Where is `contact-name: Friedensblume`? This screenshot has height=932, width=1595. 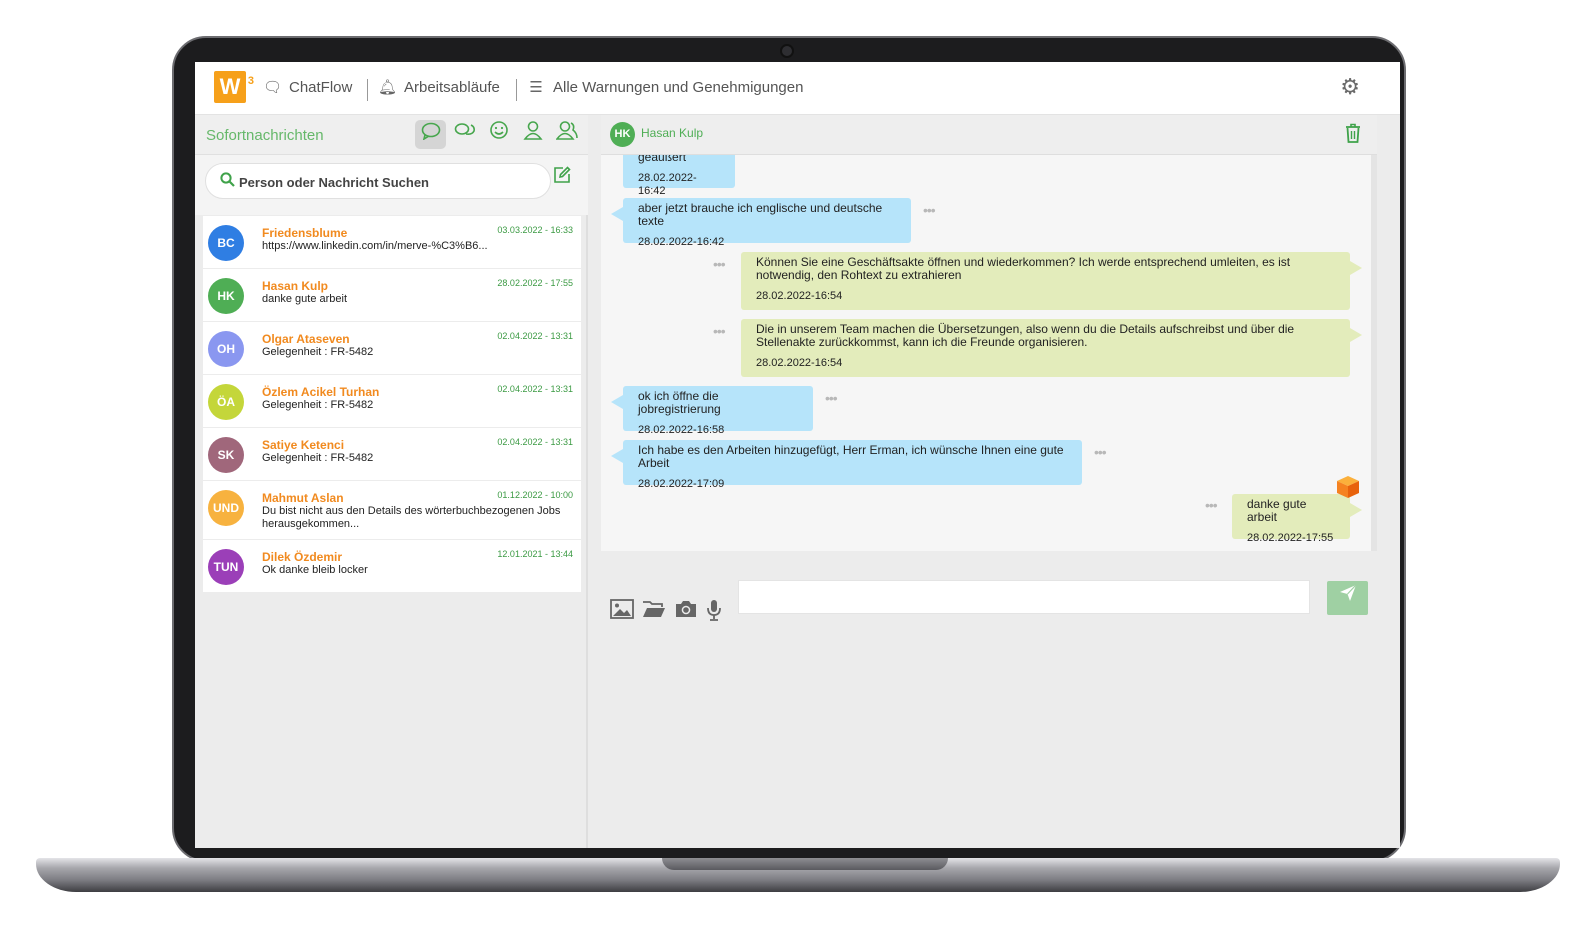 contact-name: Friedensblume is located at coordinates (305, 233).